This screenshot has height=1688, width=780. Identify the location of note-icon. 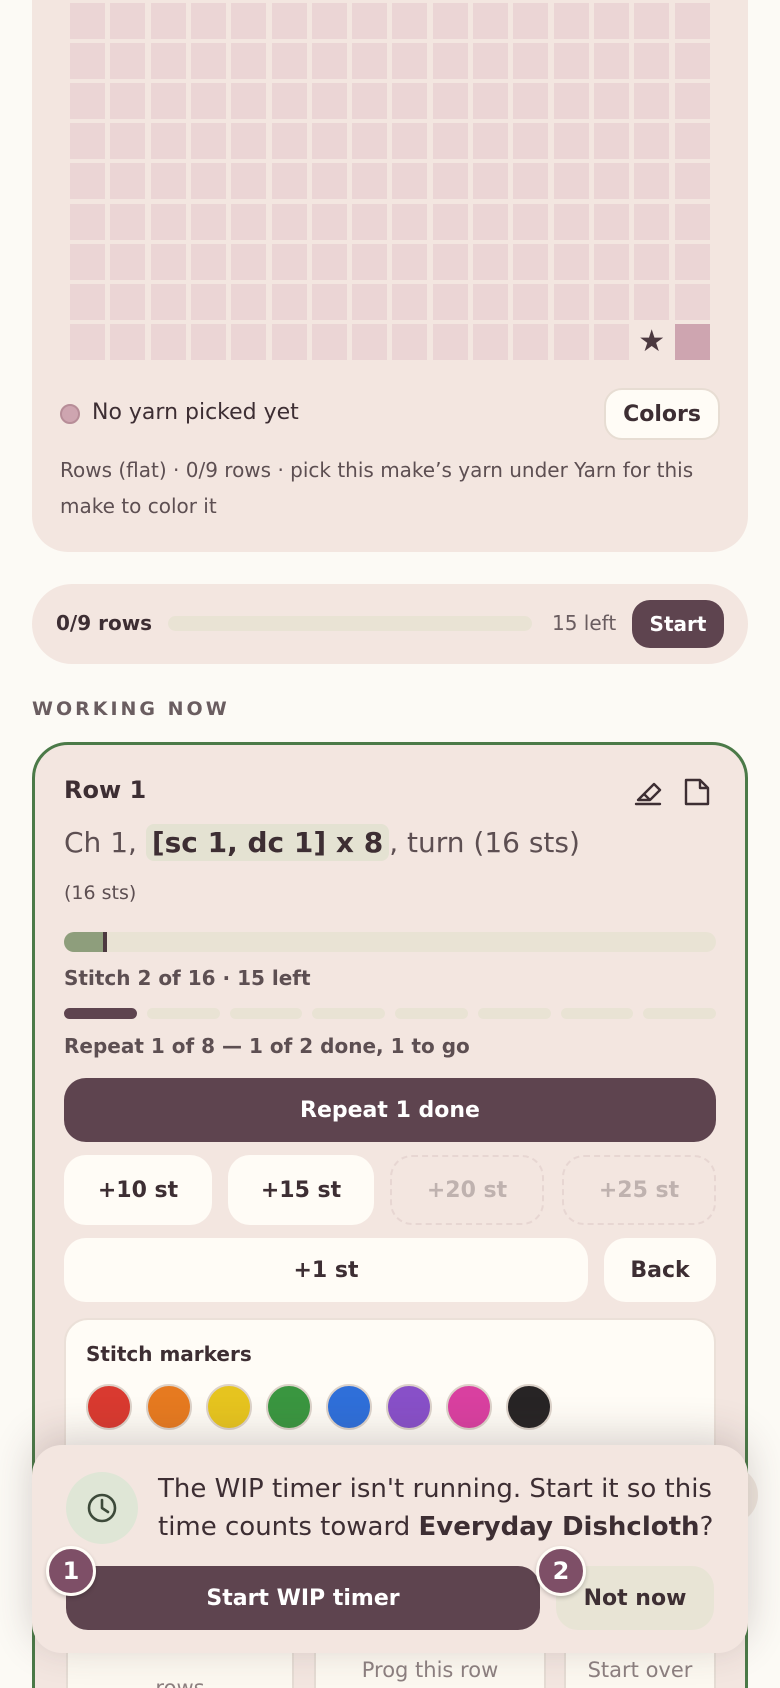
(697, 792).